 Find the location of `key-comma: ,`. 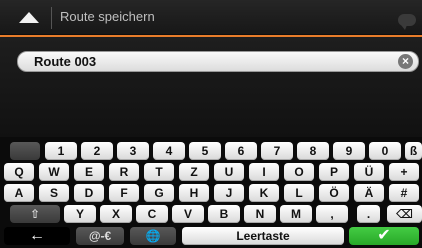

key-comma: , is located at coordinates (332, 214).